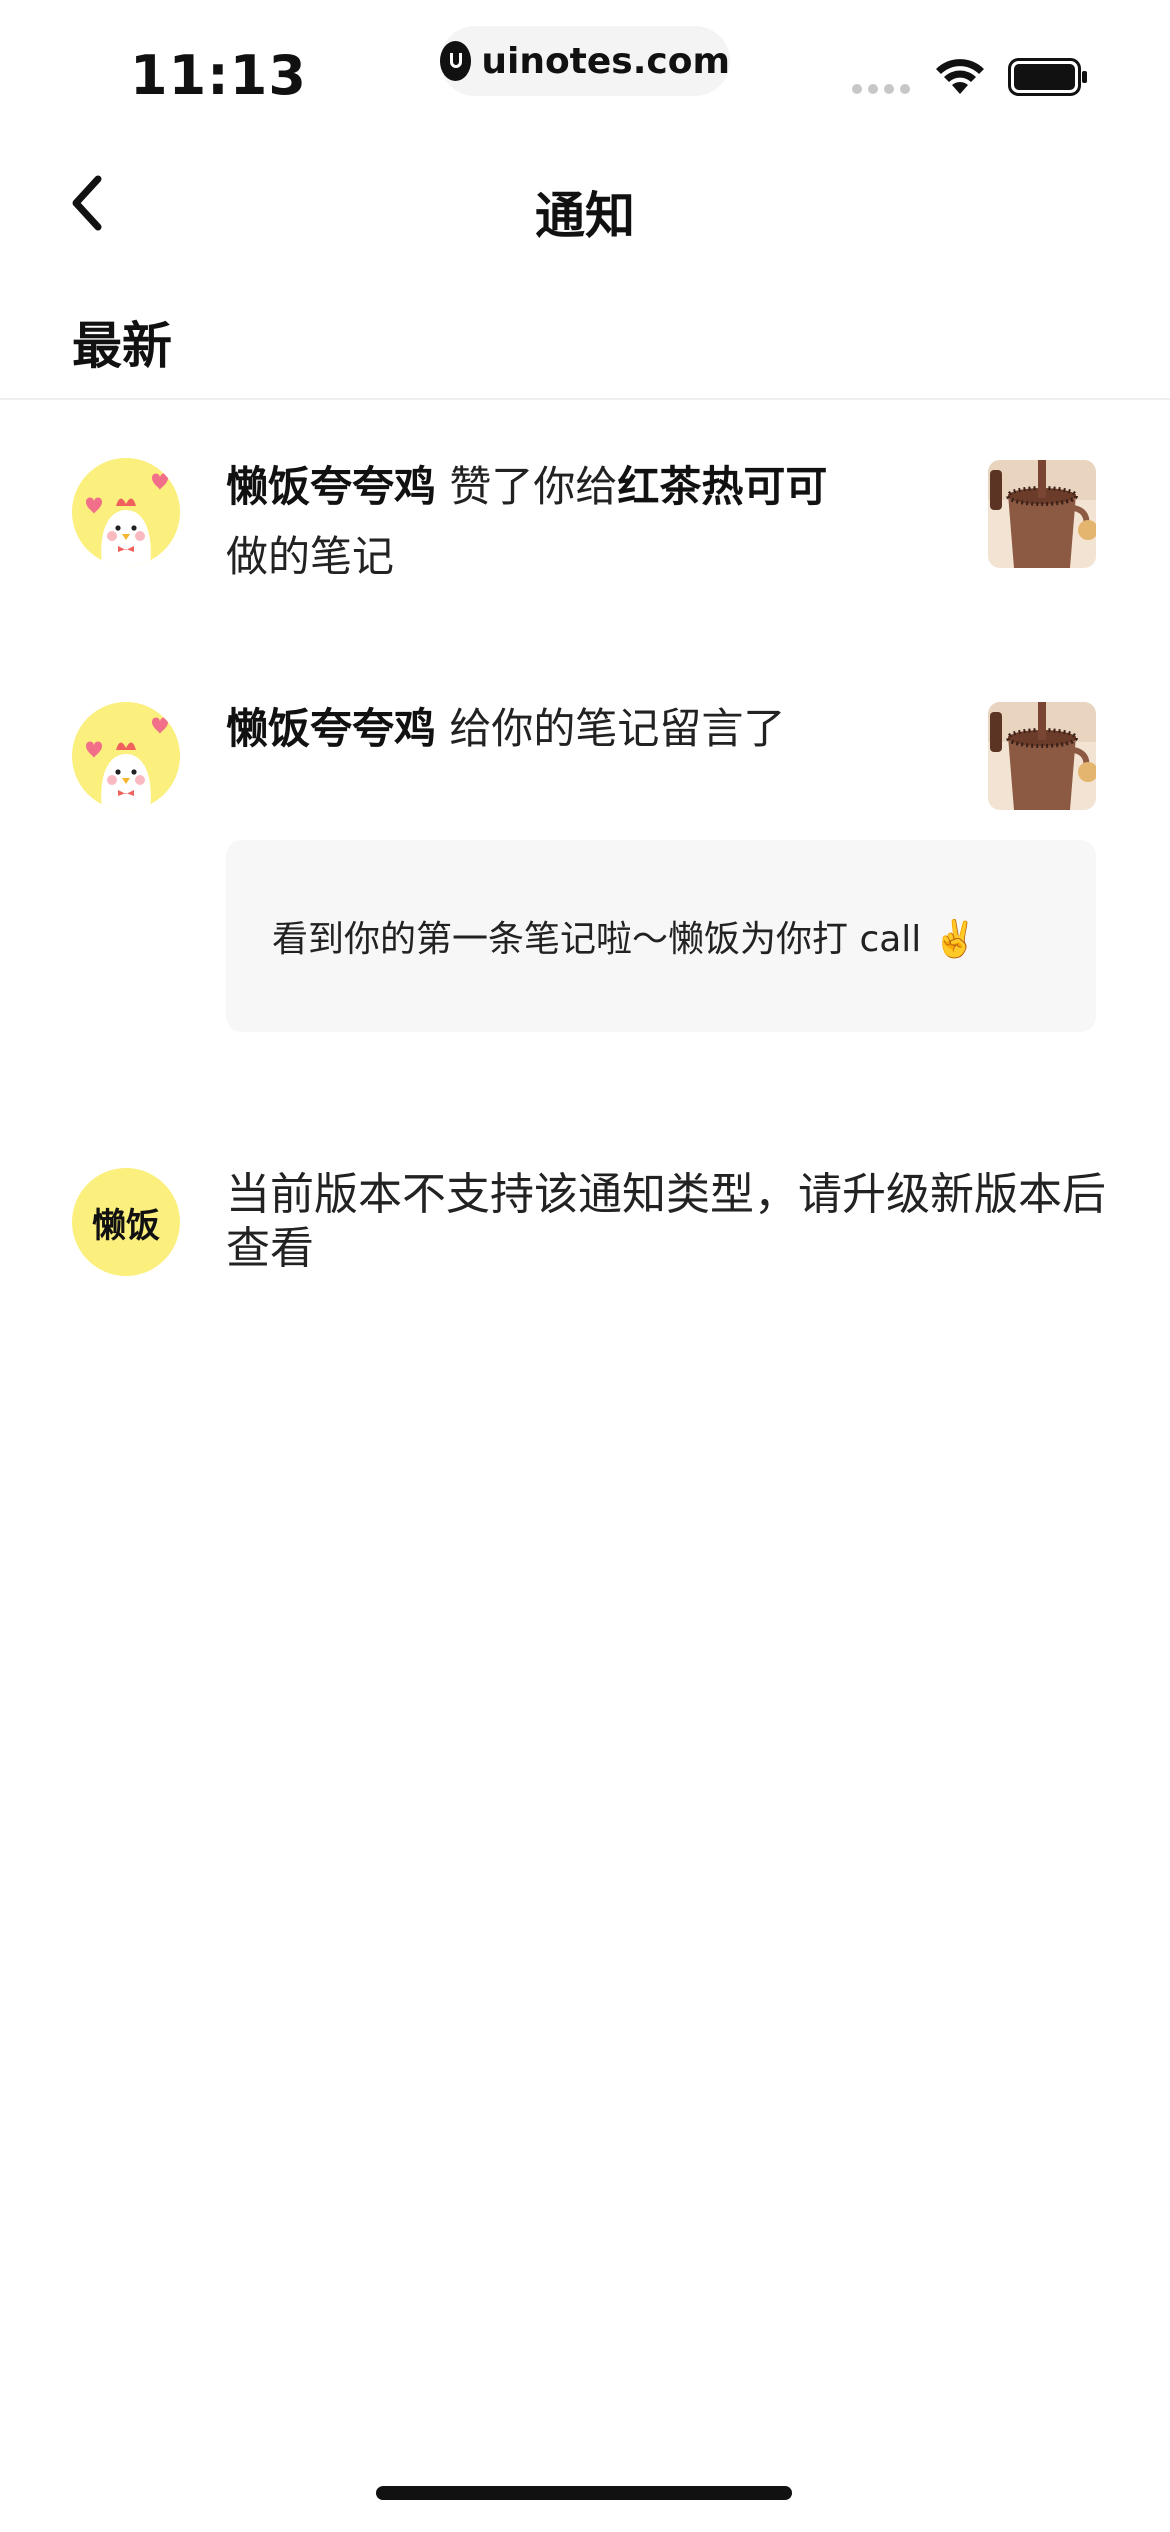  I want to click on notification-target: 红茶热可可, so click(722, 486).